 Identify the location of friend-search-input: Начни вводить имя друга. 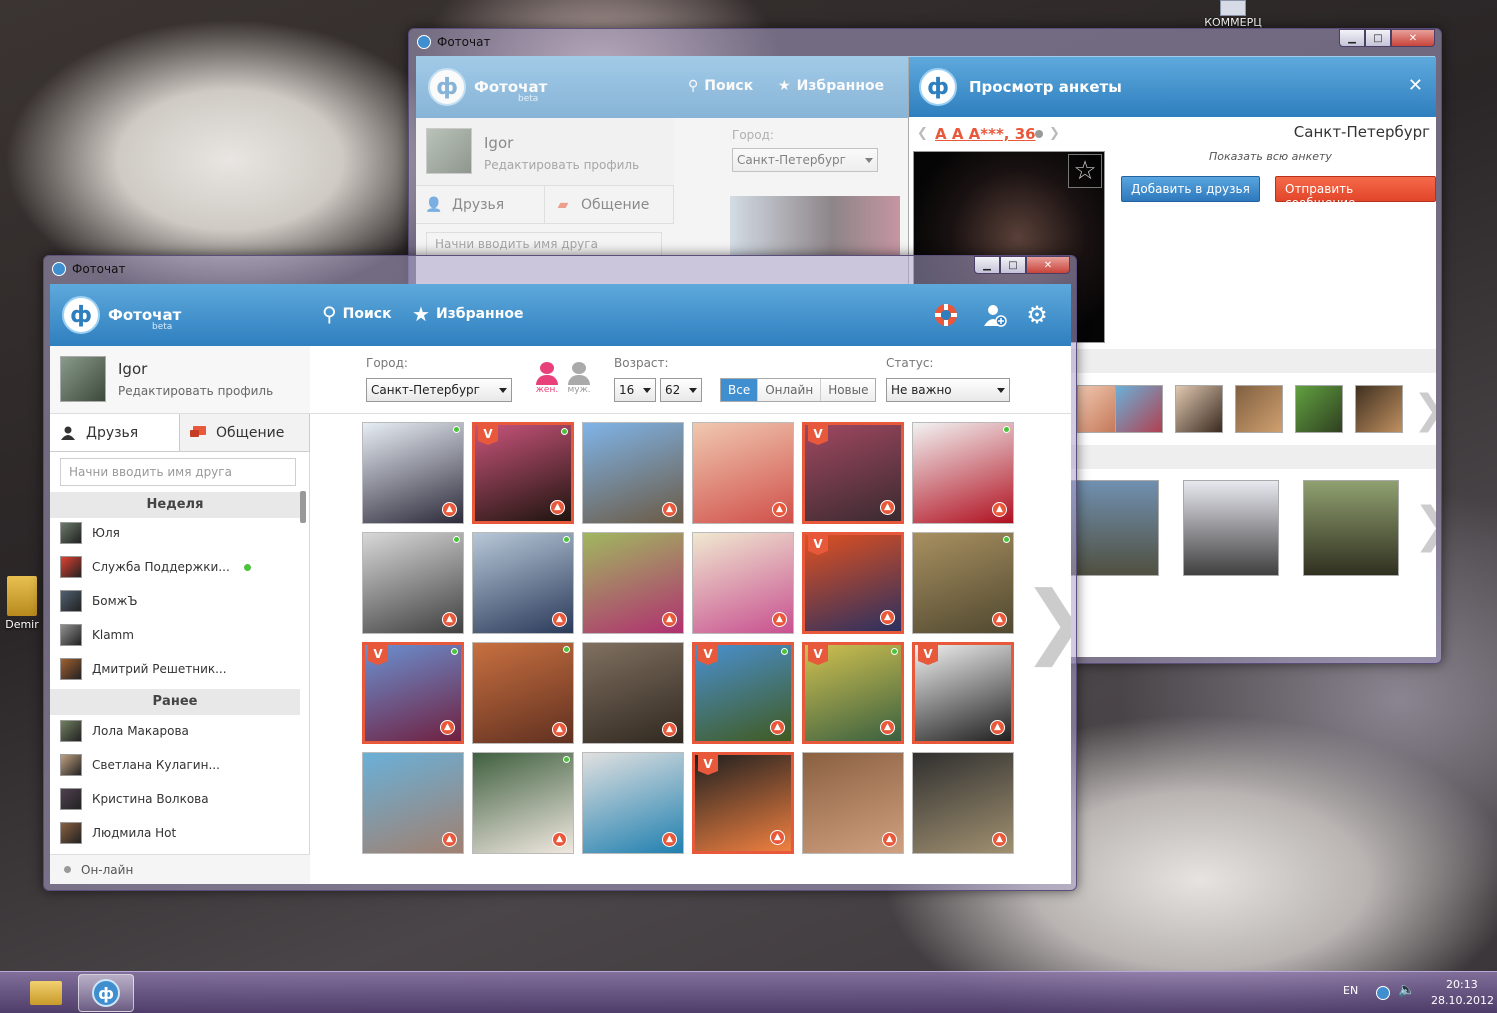
(178, 472).